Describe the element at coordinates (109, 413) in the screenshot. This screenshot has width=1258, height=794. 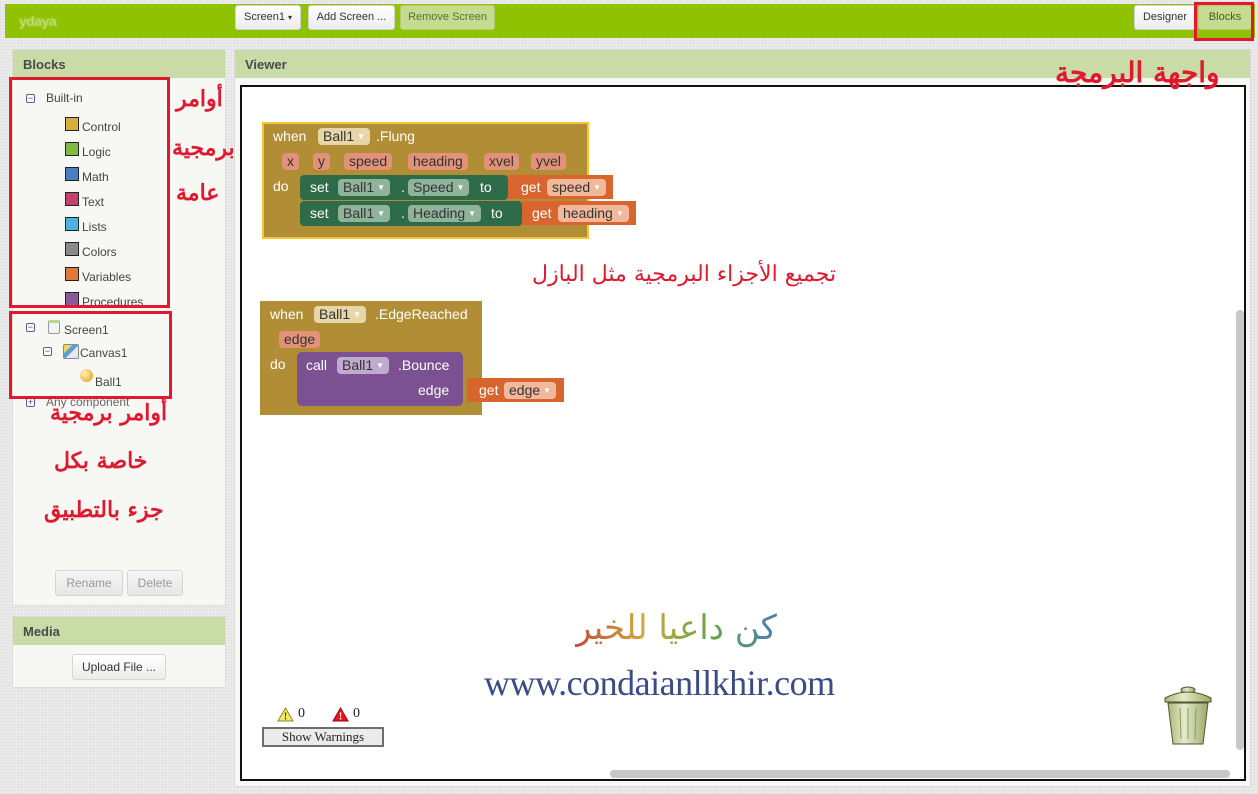
I see `annotation-component-1: أوامر برمجية` at that location.